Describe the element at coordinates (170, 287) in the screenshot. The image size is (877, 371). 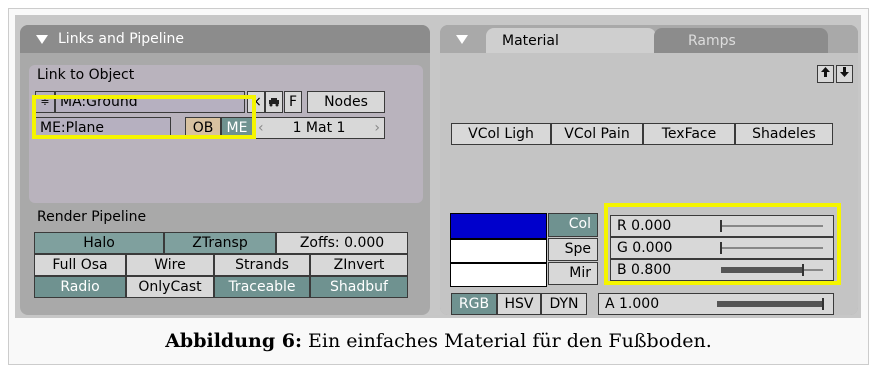
I see `onlycast-button: OnlyCast` at that location.